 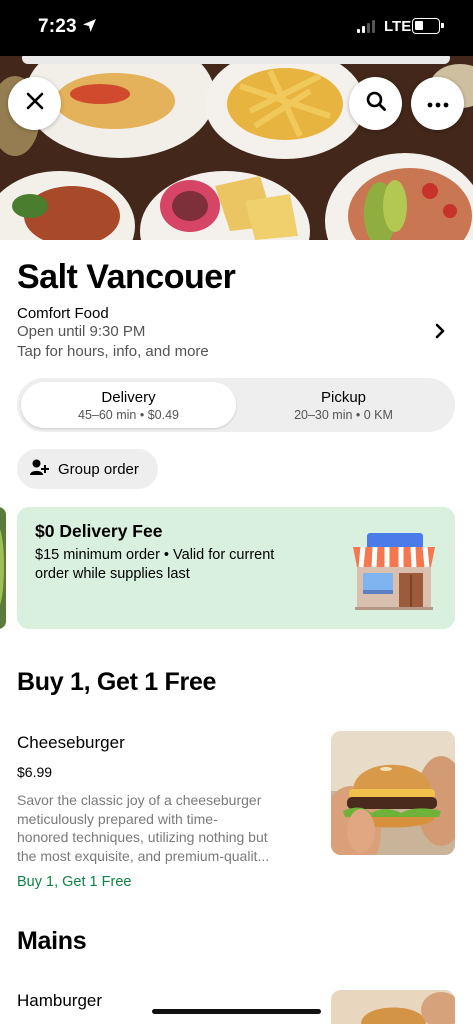 What do you see at coordinates (139, 800) in the screenshot?
I see `item-description-line: Savor the classic joy of a cheeseburger` at bounding box center [139, 800].